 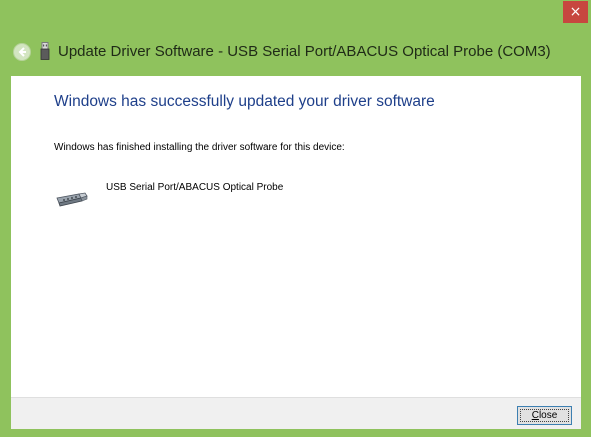 What do you see at coordinates (72, 199) in the screenshot?
I see `serial-port-icon` at bounding box center [72, 199].